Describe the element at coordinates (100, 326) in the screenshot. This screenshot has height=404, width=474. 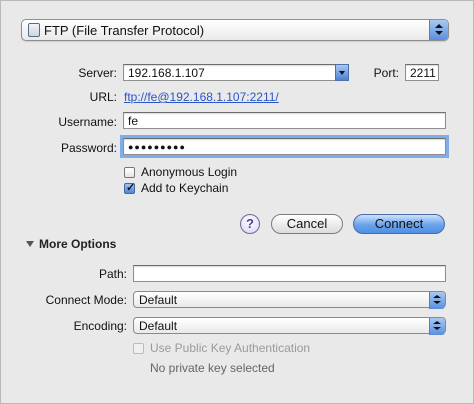
I see `encoding-label: Encoding:` at that location.